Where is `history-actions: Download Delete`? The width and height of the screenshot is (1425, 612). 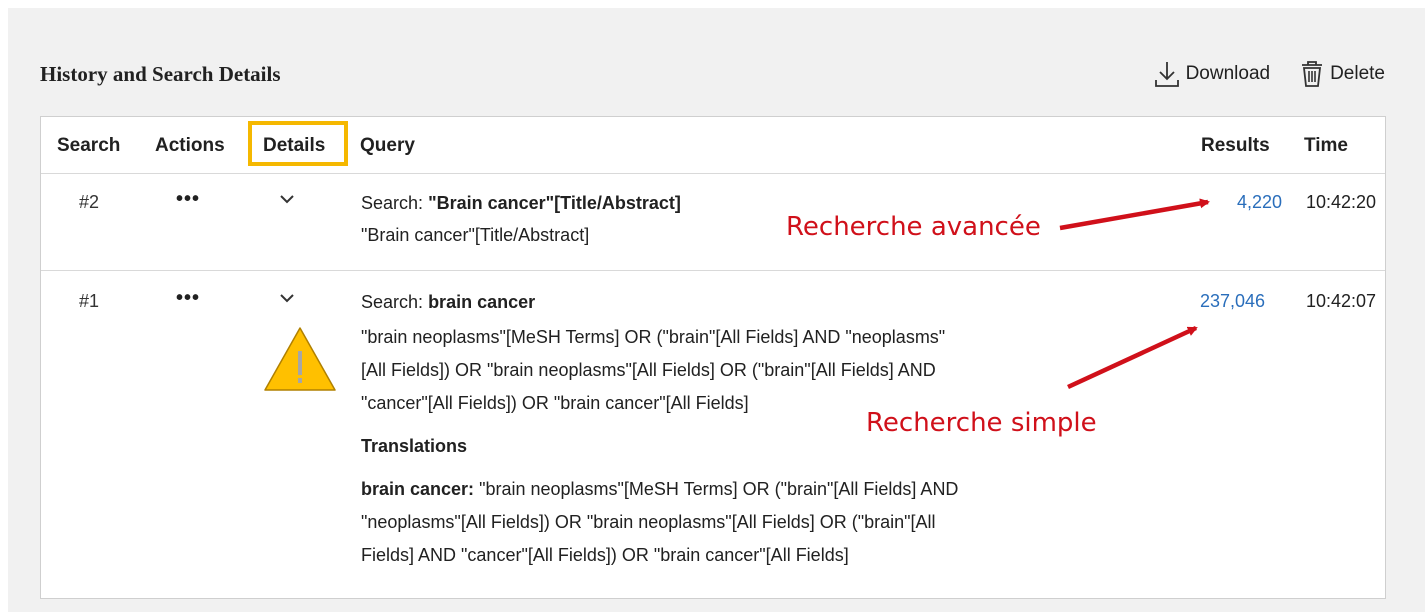
history-actions: Download Delete is located at coordinates (1269, 74).